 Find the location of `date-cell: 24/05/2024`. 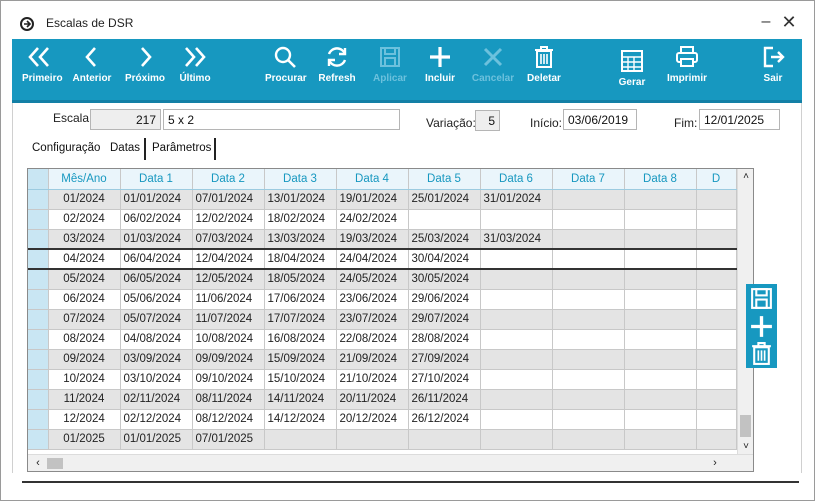

date-cell: 24/05/2024 is located at coordinates (372, 279).